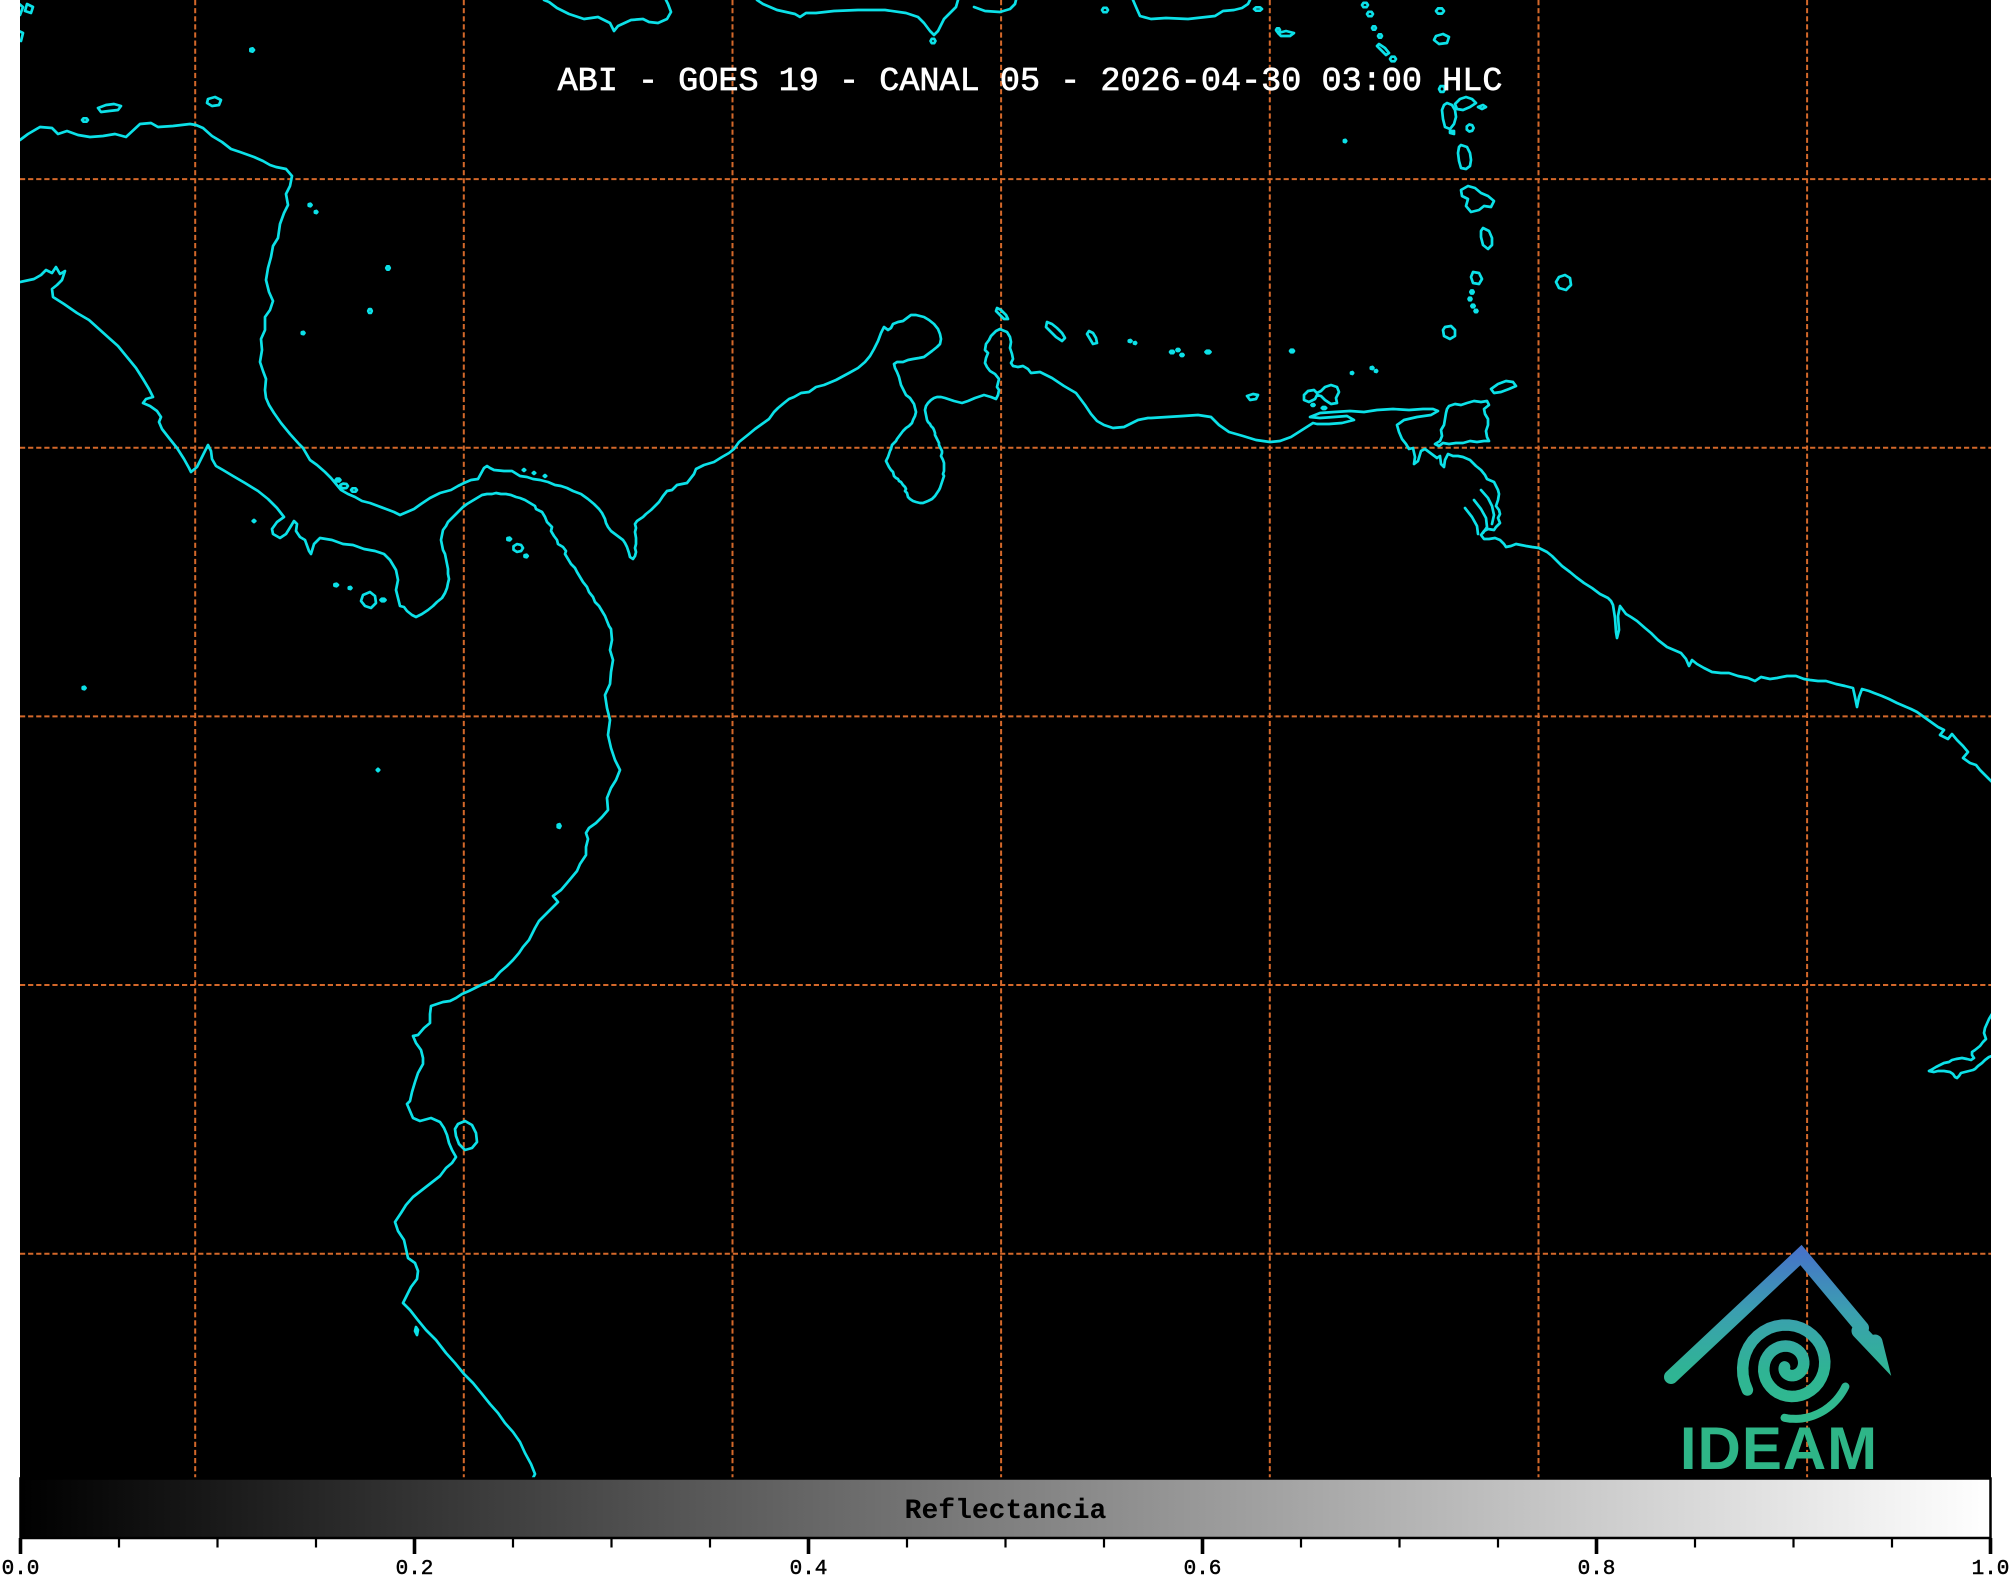 The height and width of the screenshot is (1577, 2011). Describe the element at coordinates (1779, 1448) in the screenshot. I see `svg-text: IDEAM` at that location.